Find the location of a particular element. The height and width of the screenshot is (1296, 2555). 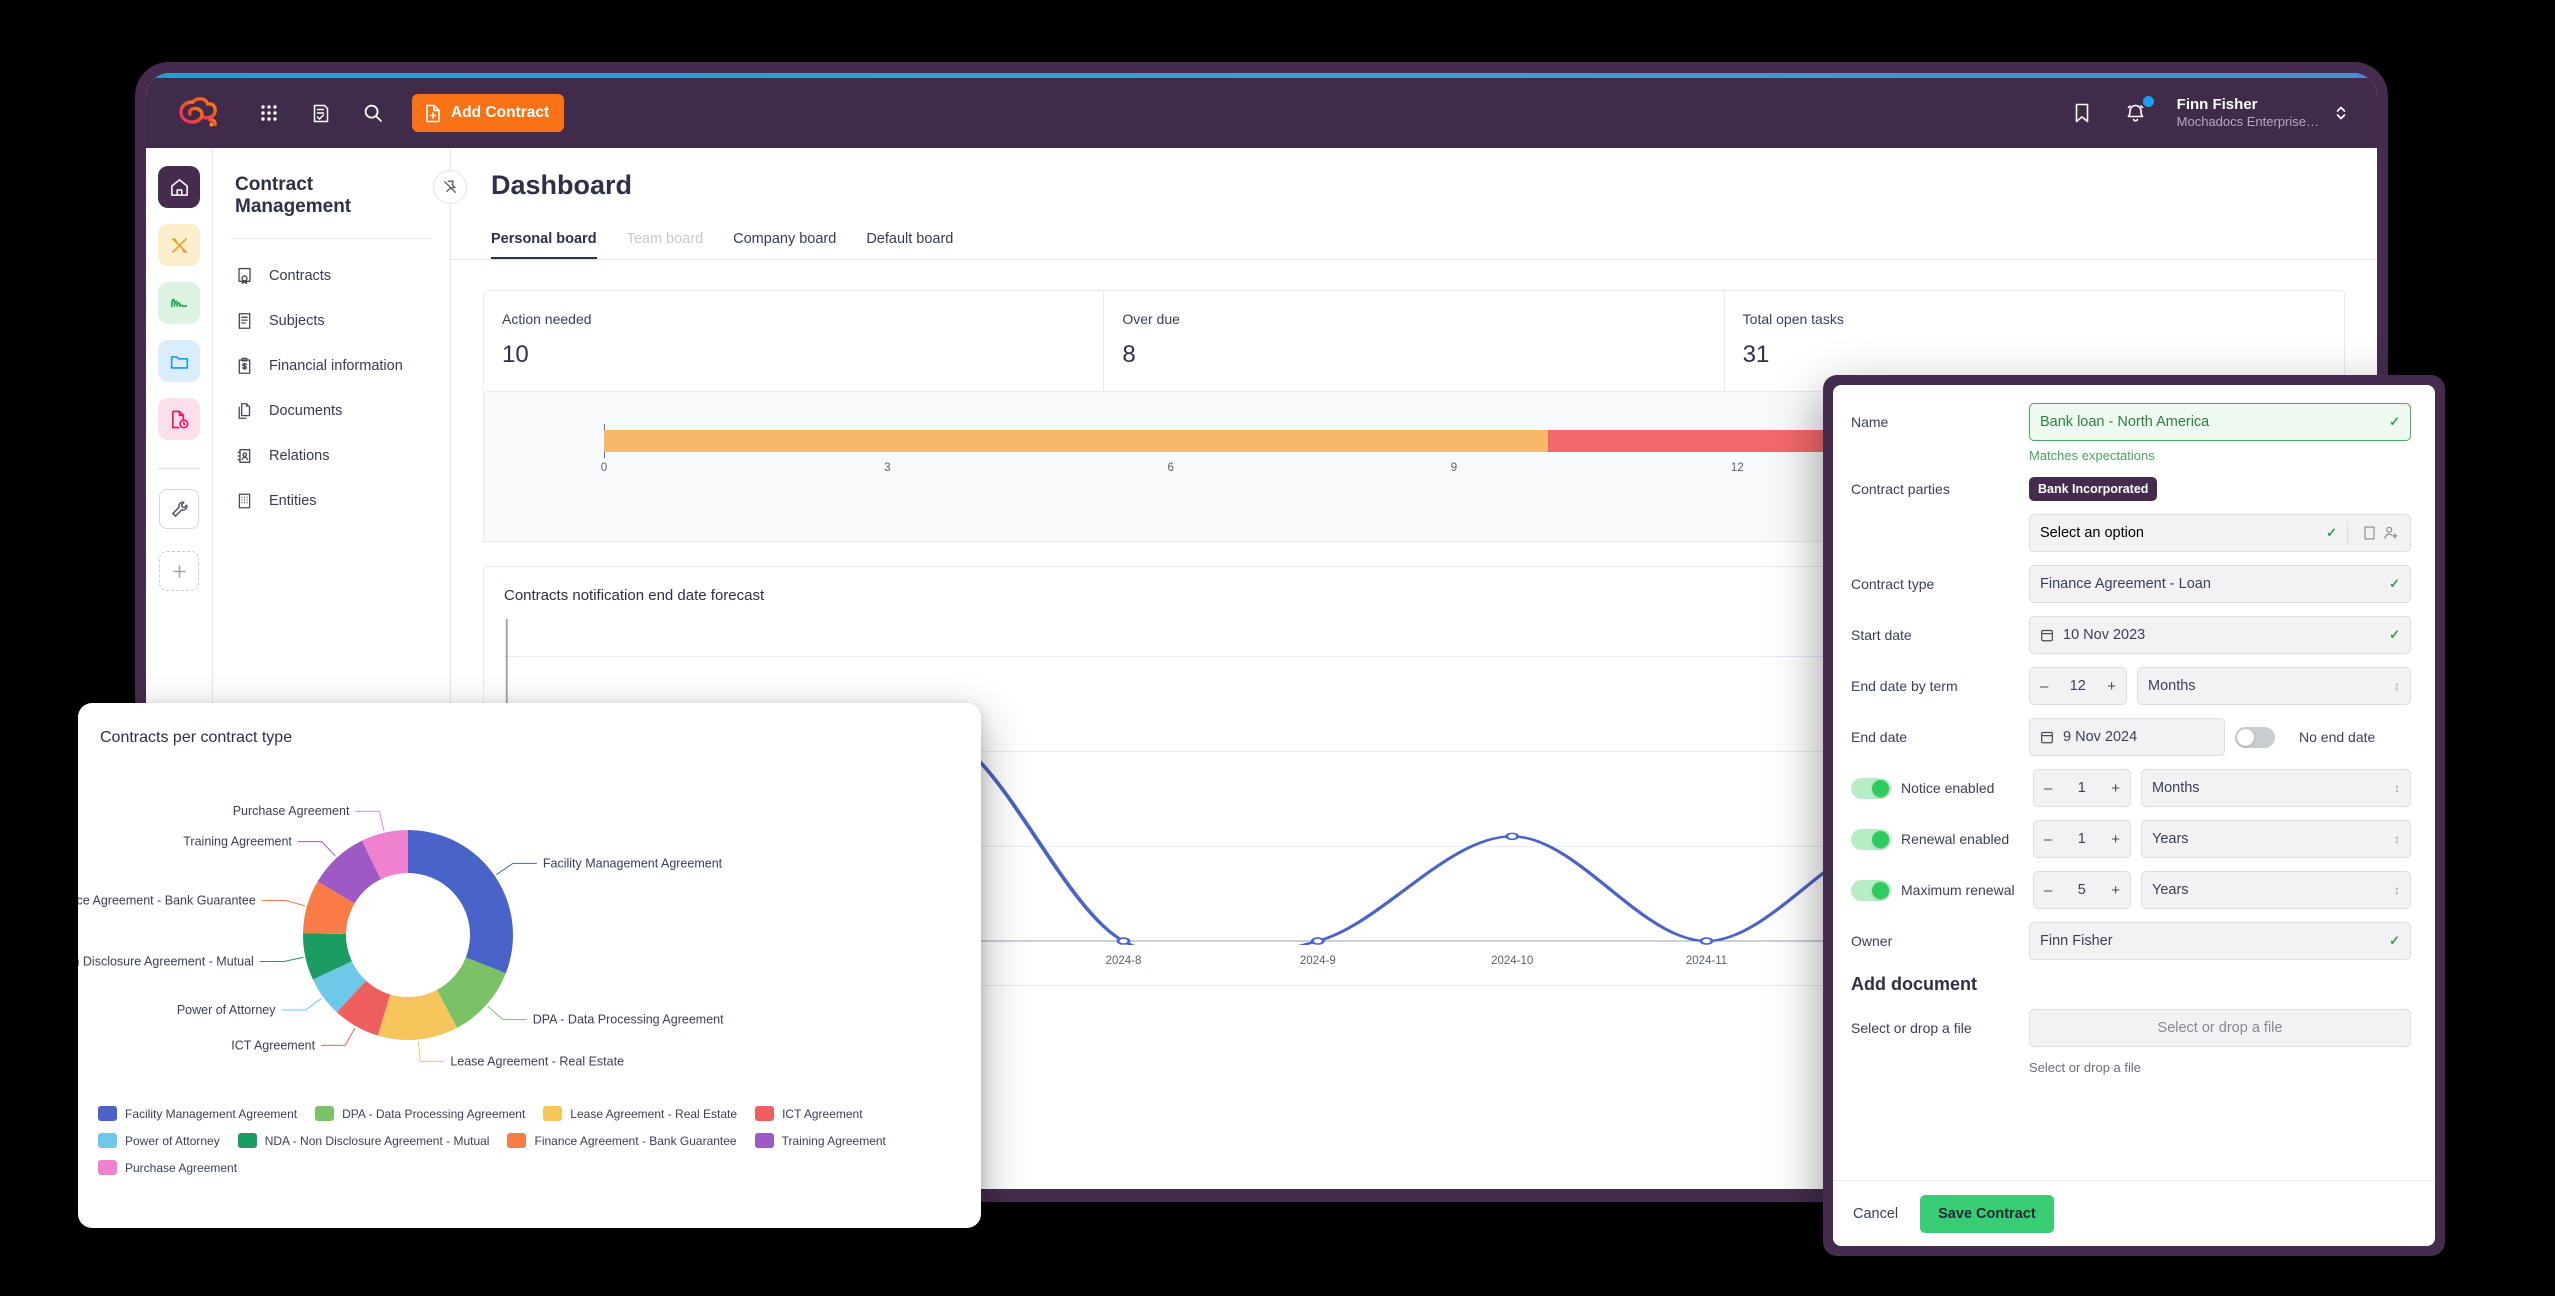

rail-item-settings is located at coordinates (179, 509).